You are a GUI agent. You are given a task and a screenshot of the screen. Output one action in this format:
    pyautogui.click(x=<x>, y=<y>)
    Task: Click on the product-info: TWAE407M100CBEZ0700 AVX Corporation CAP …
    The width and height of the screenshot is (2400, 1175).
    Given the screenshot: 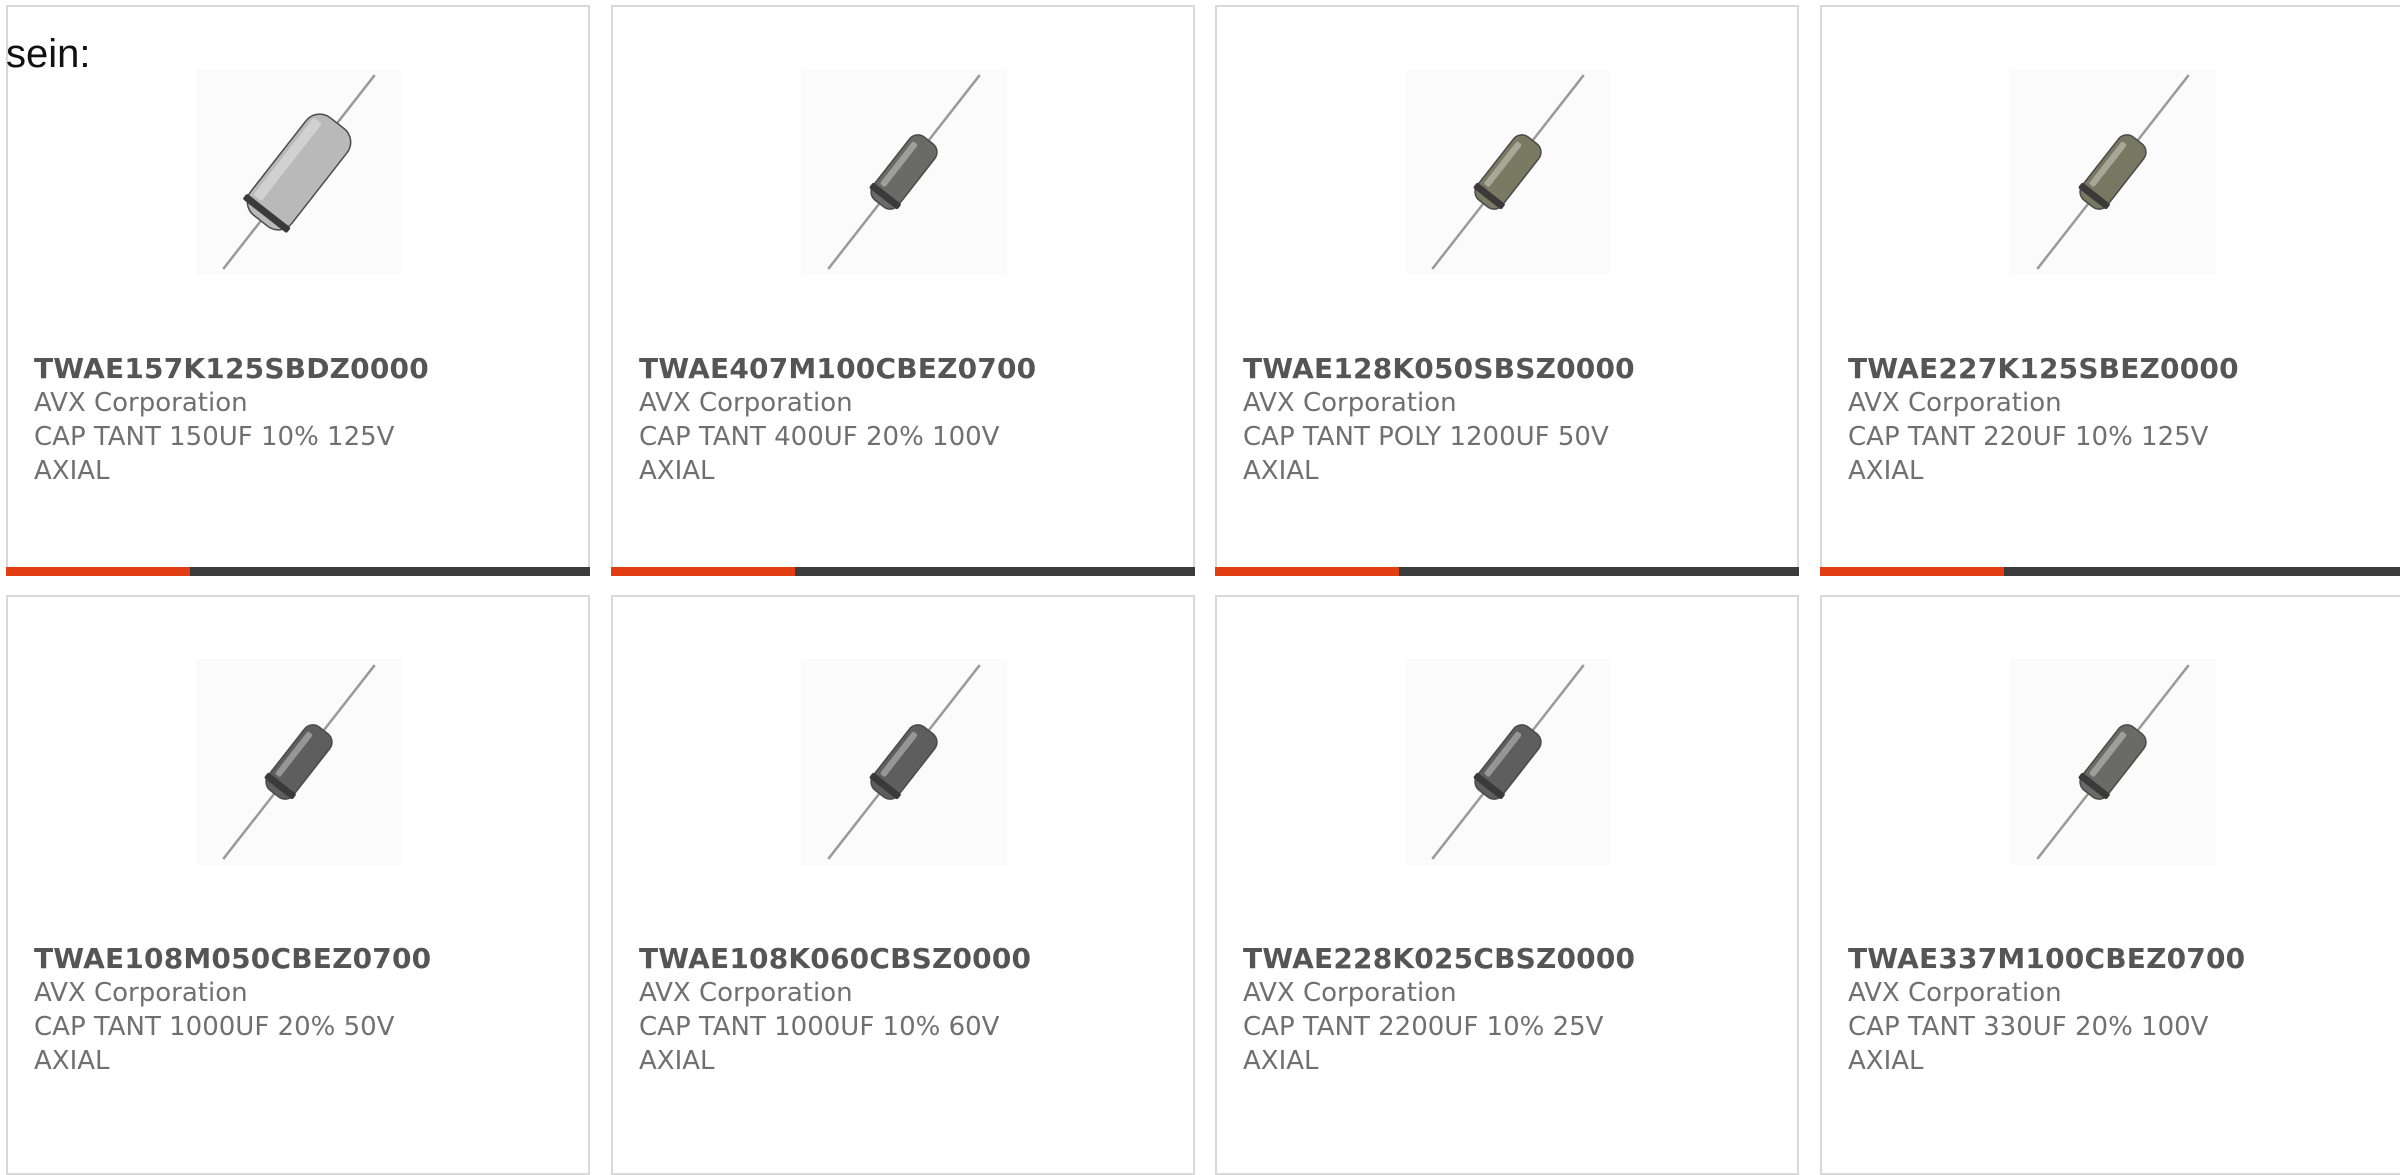 What is the action you would take?
    pyautogui.click(x=909, y=420)
    